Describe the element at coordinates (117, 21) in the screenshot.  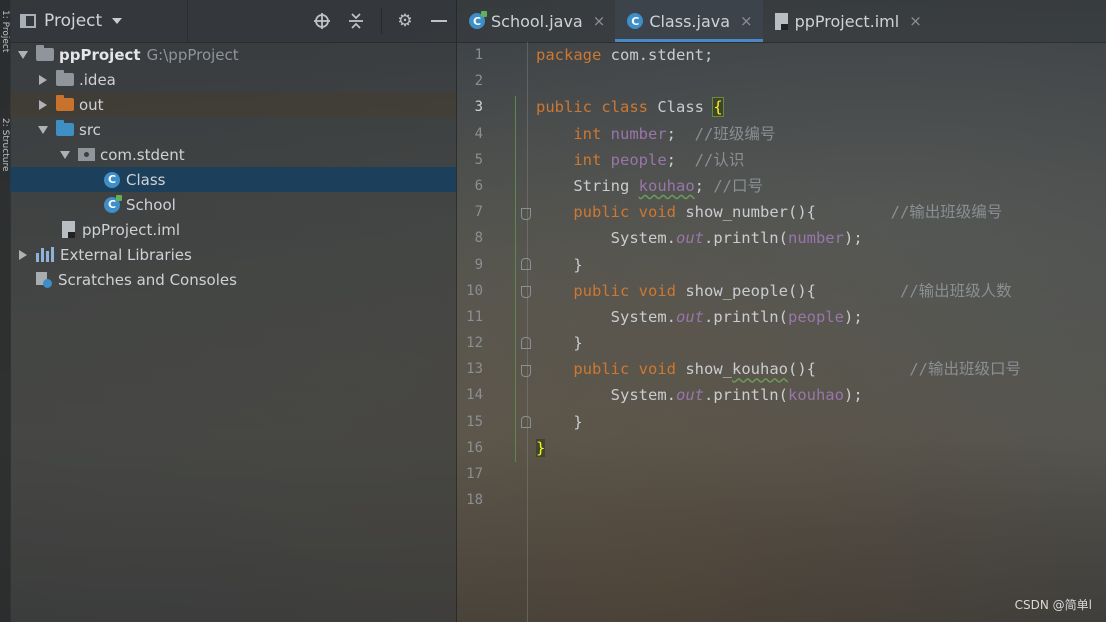
I see `chevron-down-icon` at that location.